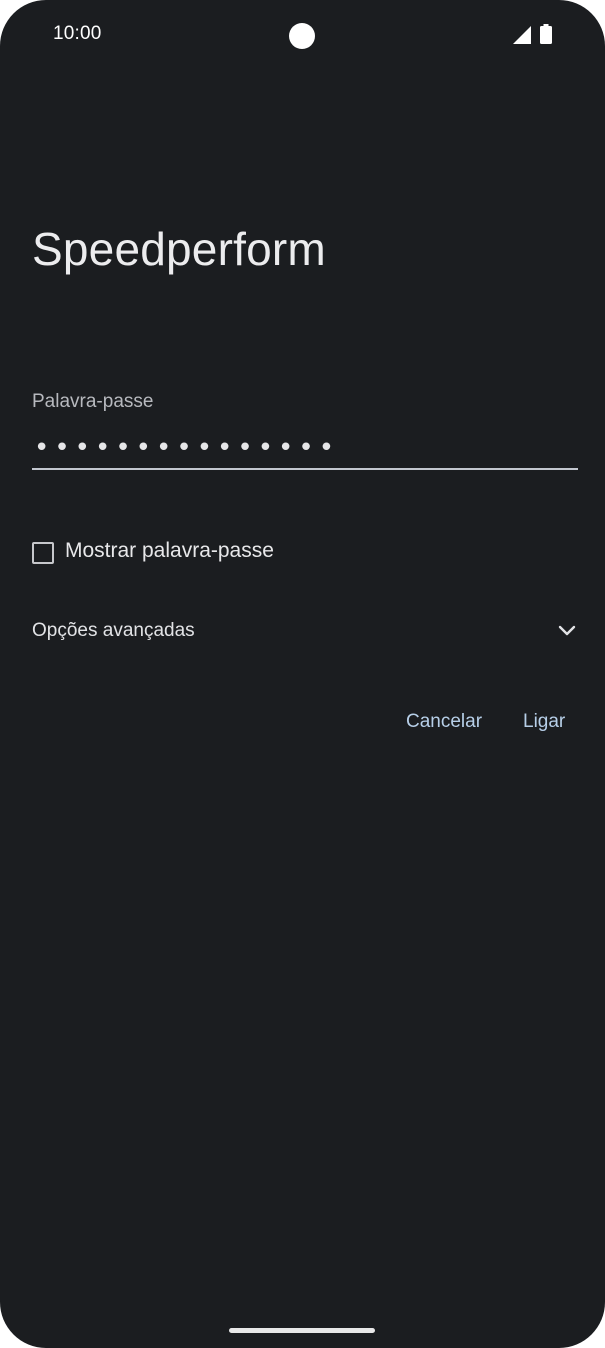 This screenshot has width=605, height=1348. Describe the element at coordinates (77, 33) in the screenshot. I see `status-time: 10:00` at that location.